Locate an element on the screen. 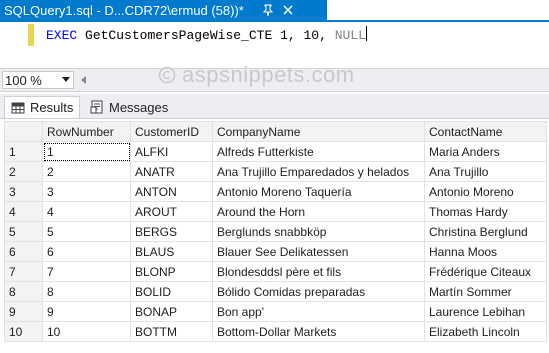 This screenshot has height=353, width=549. cell-rownumber: 6 is located at coordinates (86, 251).